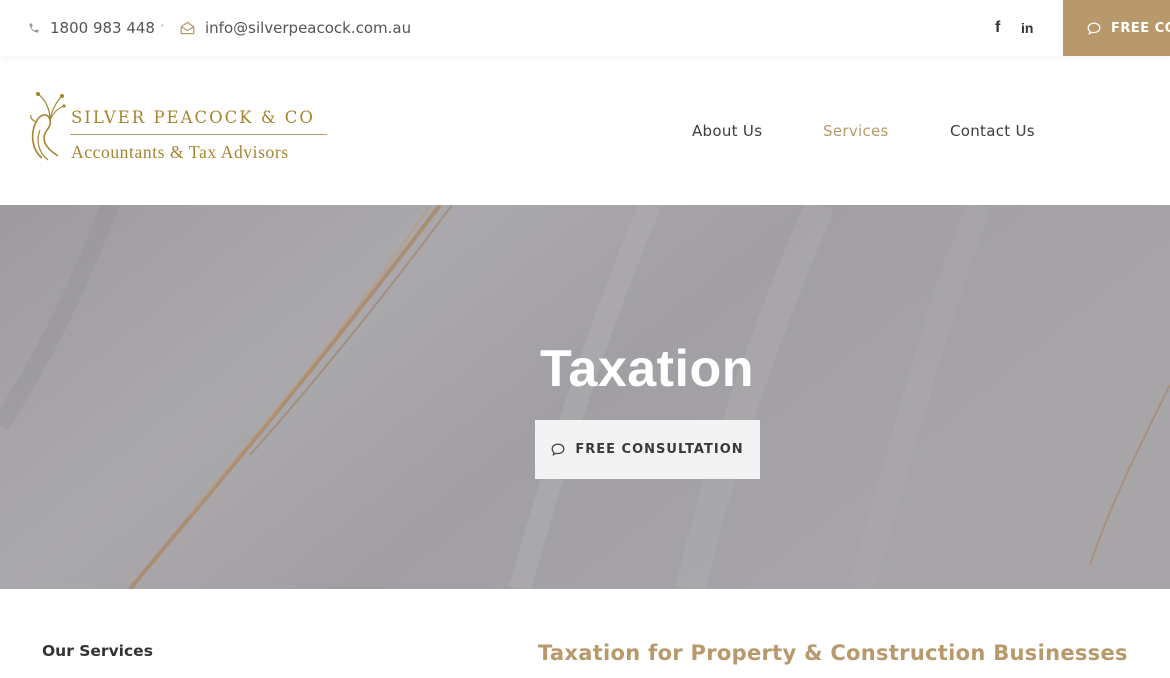 This screenshot has height=678, width=1170. I want to click on logo-title: SILVER PEACOCK & CO, so click(193, 117).